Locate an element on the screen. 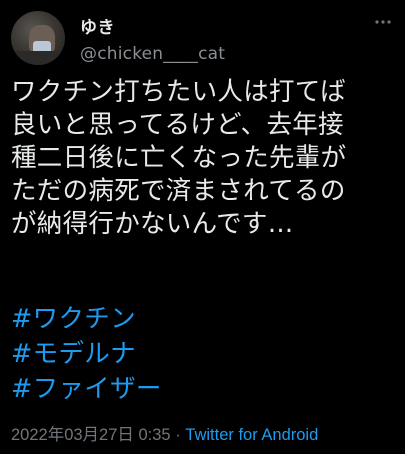 This screenshot has width=405, height=454. tweet-meta: 2022年03月27日 0:35 · Twitter for Android is located at coordinates (164, 433).